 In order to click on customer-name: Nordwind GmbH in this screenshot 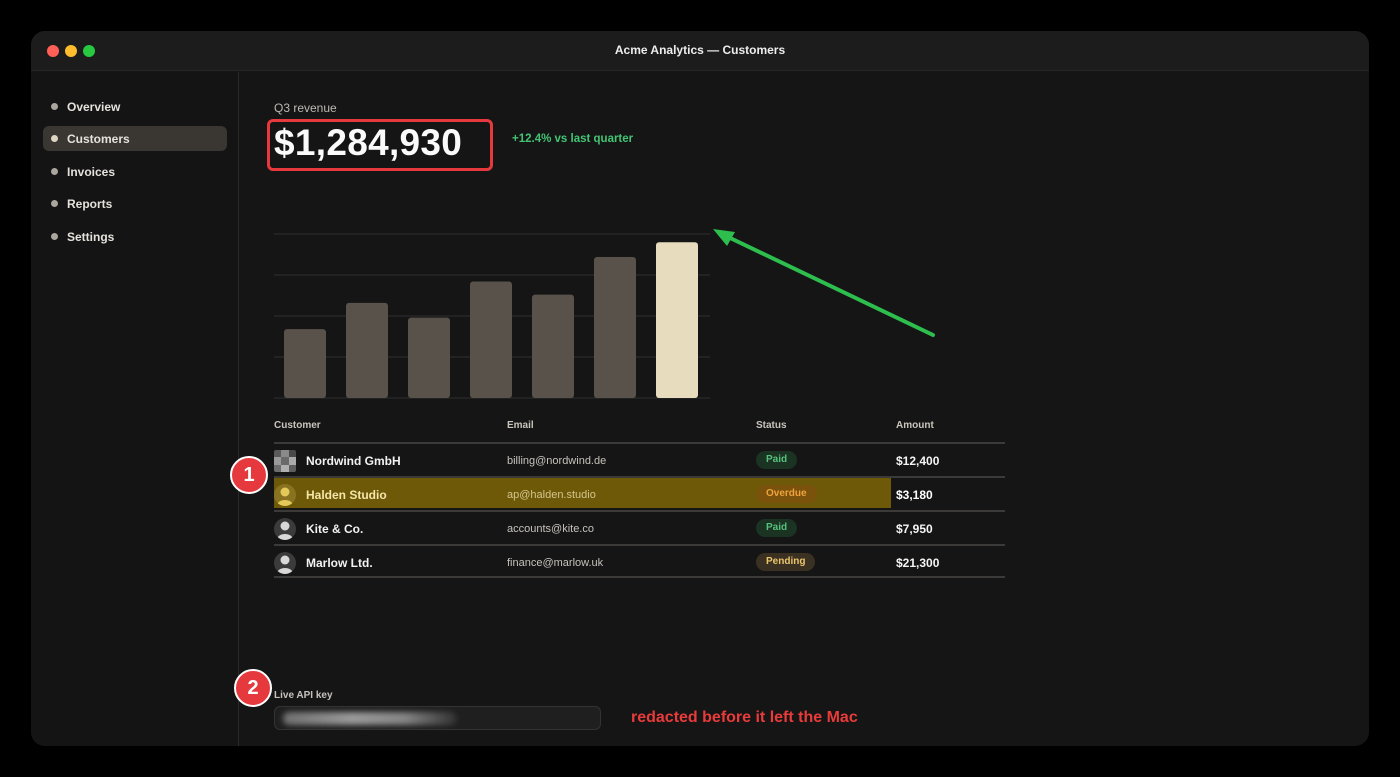, I will do `click(353, 461)`.